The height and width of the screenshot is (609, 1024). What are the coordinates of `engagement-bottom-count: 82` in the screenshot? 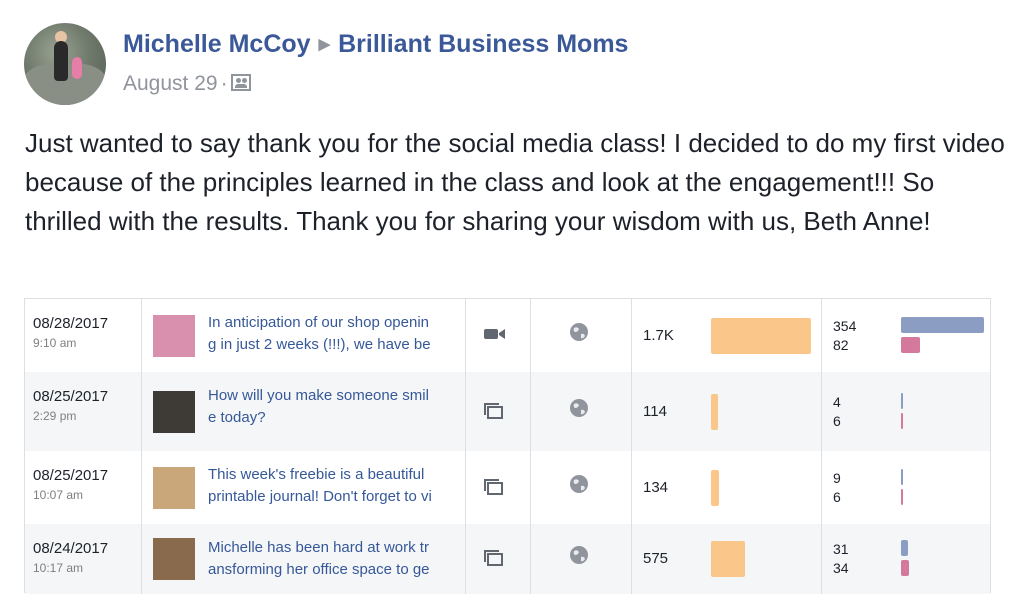 It's located at (841, 344).